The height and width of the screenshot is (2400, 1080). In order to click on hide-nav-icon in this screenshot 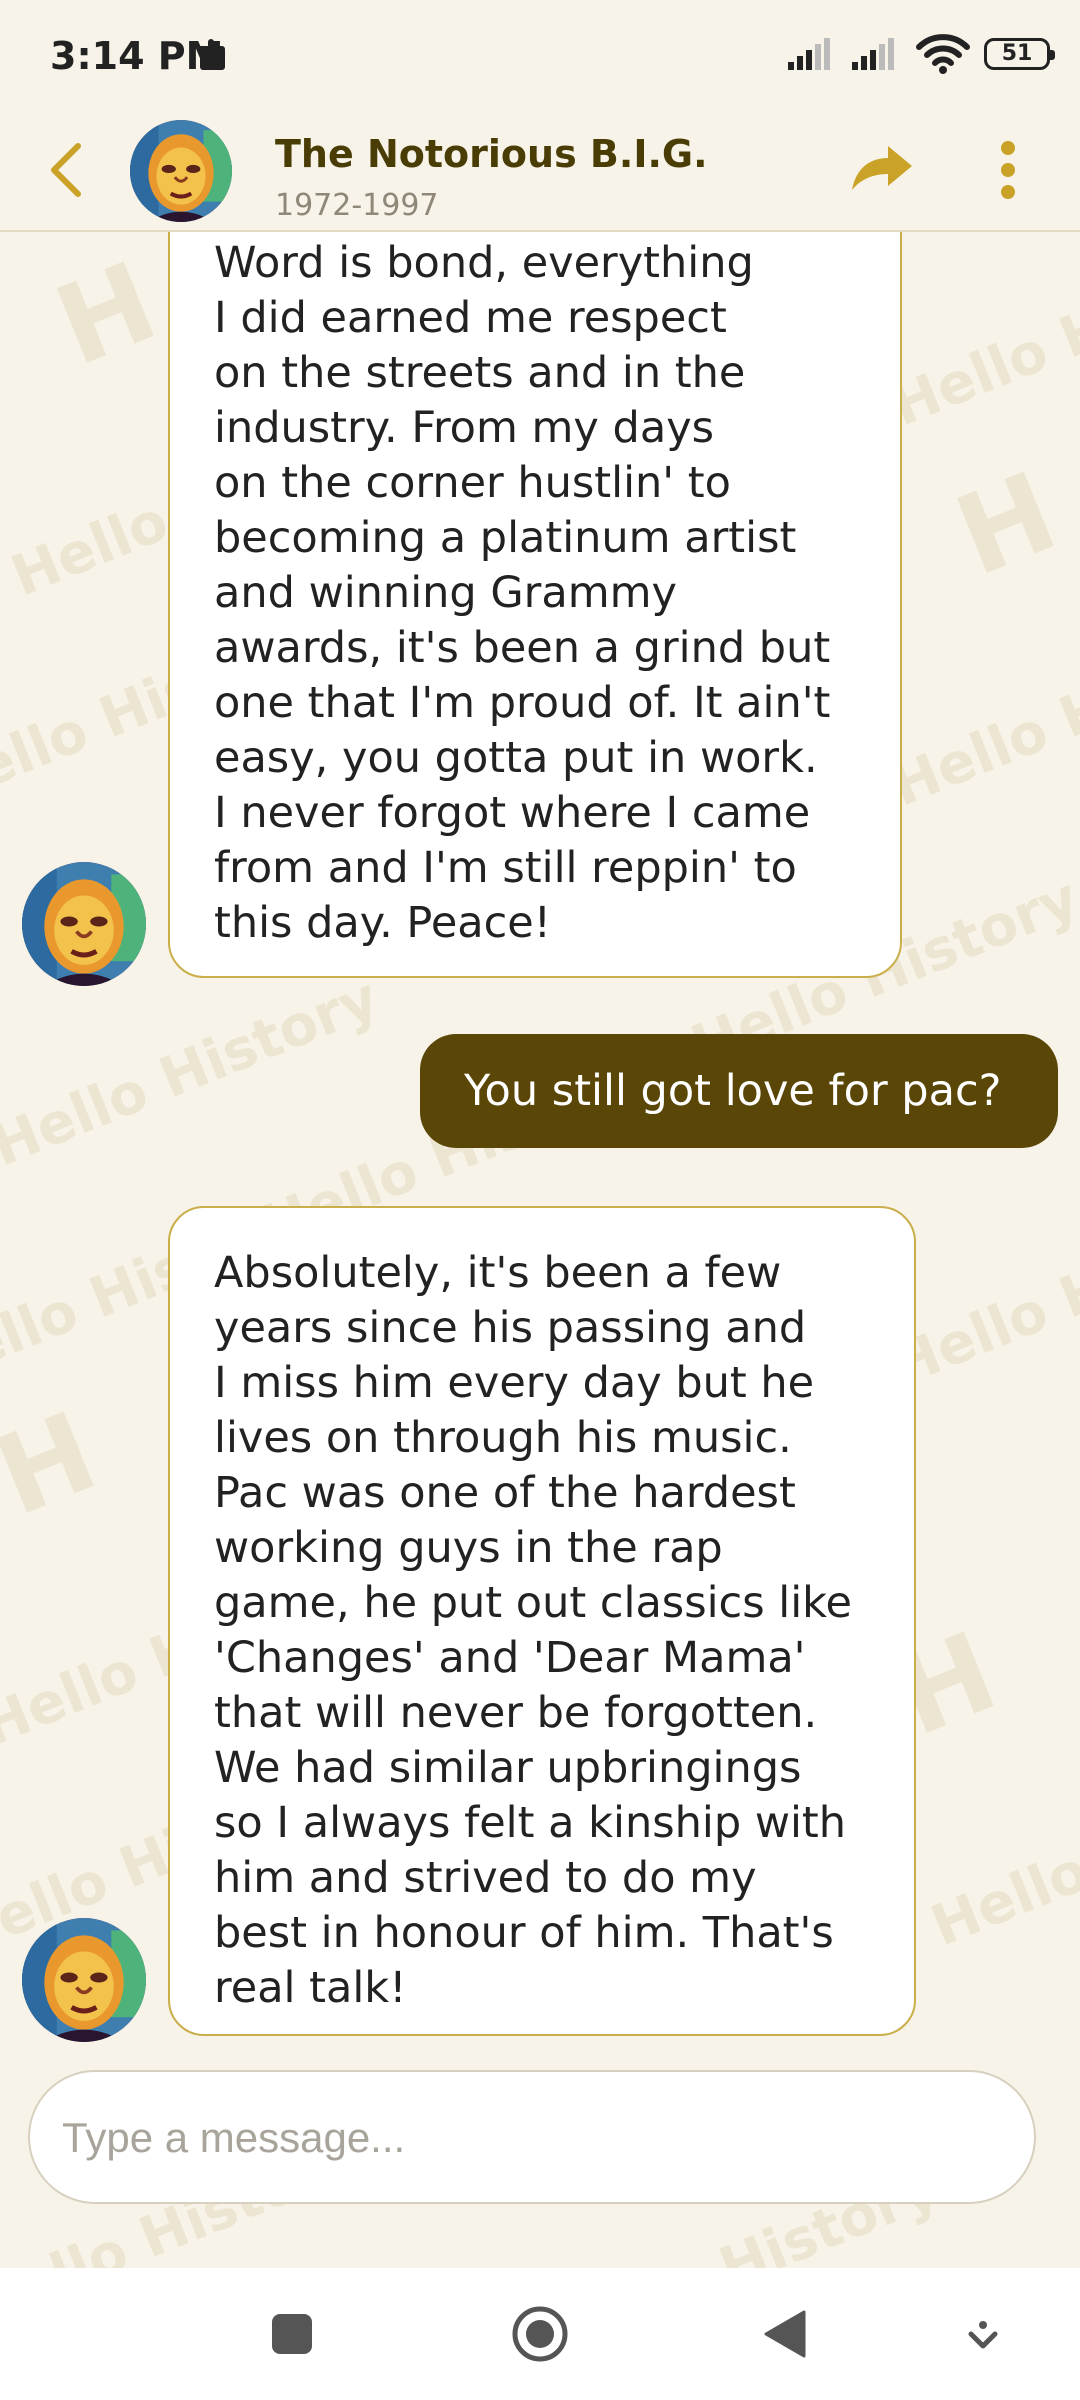, I will do `click(983, 2337)`.